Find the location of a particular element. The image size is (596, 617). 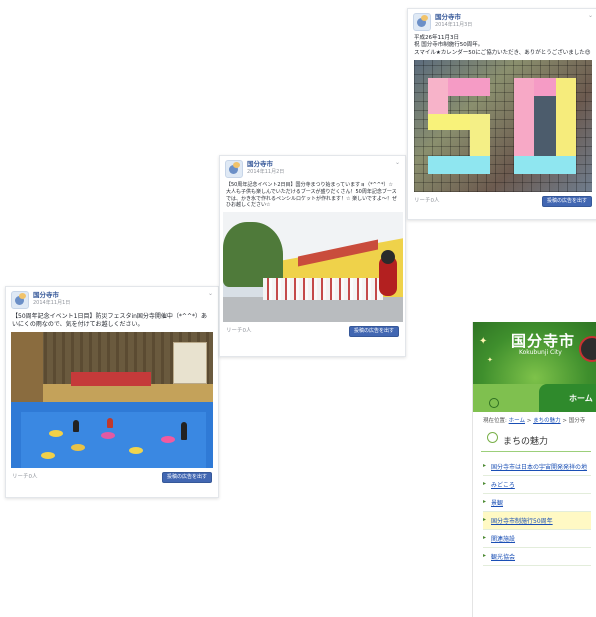

menu-item-scenery: 景観 is located at coordinates (537, 503).